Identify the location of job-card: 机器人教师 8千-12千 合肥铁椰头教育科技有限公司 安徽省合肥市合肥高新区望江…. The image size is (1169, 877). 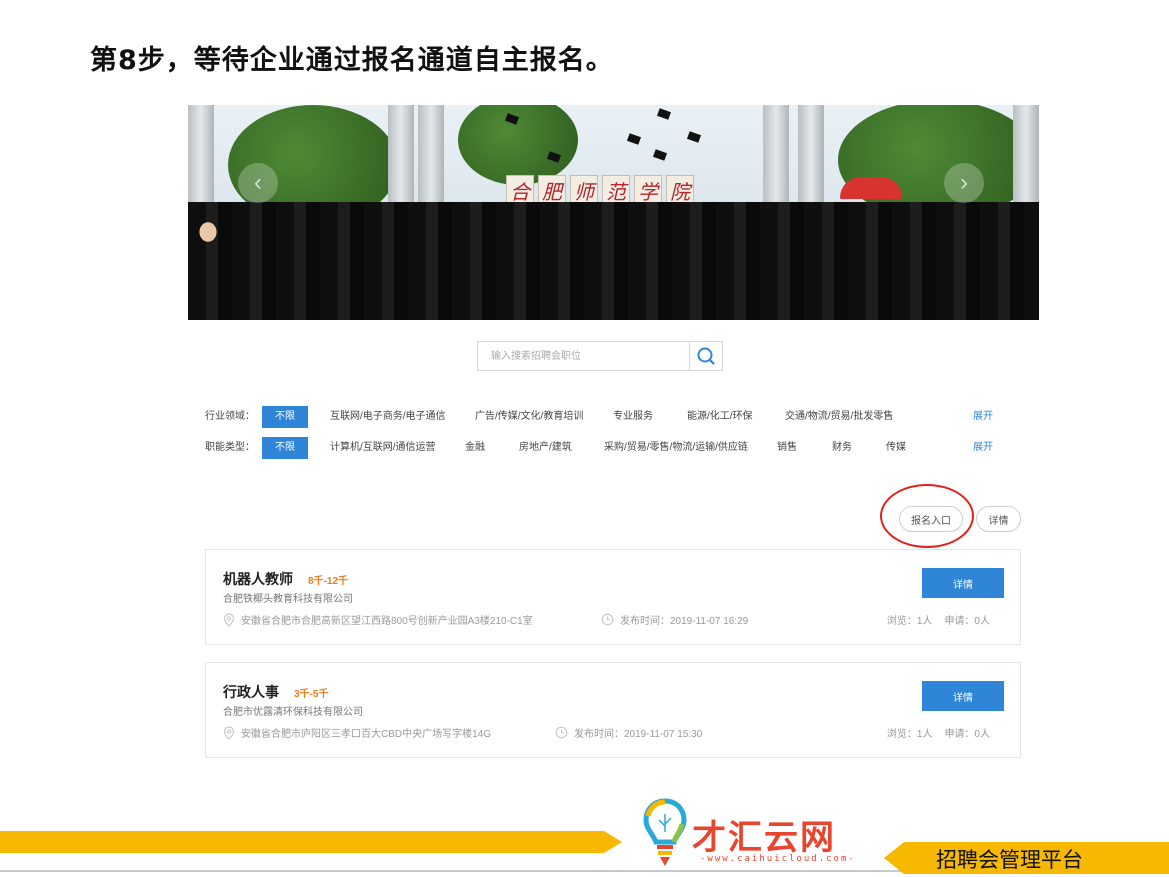
(613, 597).